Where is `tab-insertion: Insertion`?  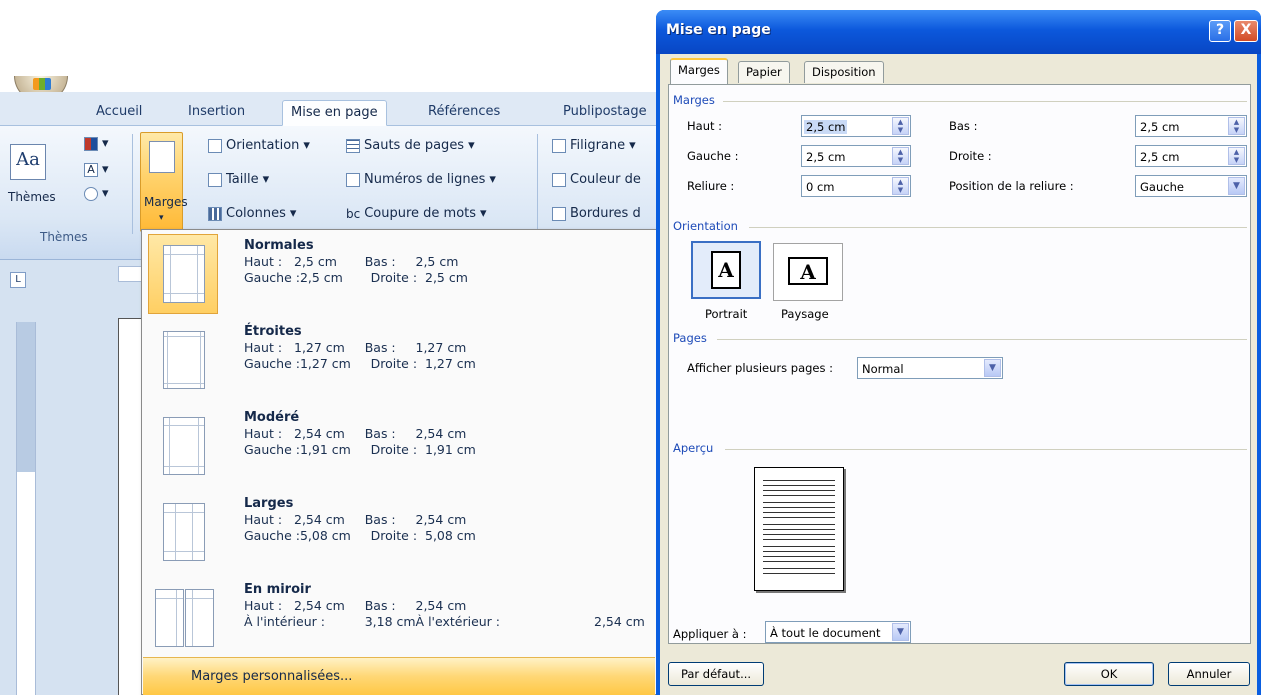
tab-insertion: Insertion is located at coordinates (216, 113).